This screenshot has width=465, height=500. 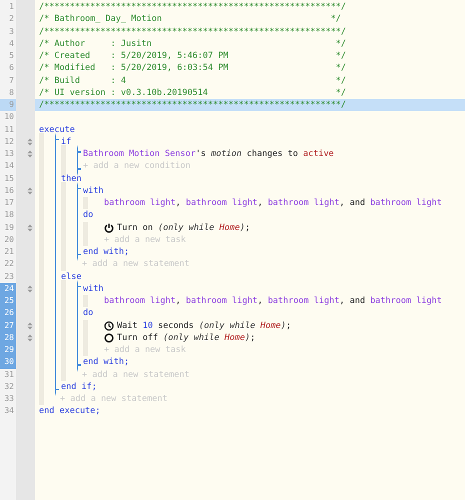 I want to click on line-number: 22, so click(x=9, y=264).